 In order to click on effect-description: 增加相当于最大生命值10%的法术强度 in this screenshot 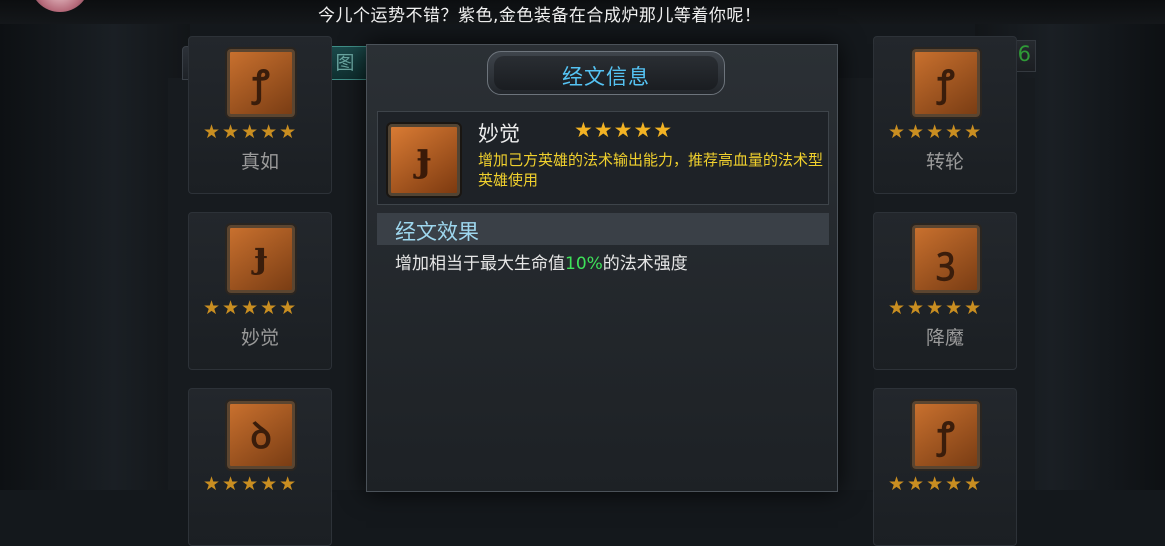, I will do `click(541, 261)`.